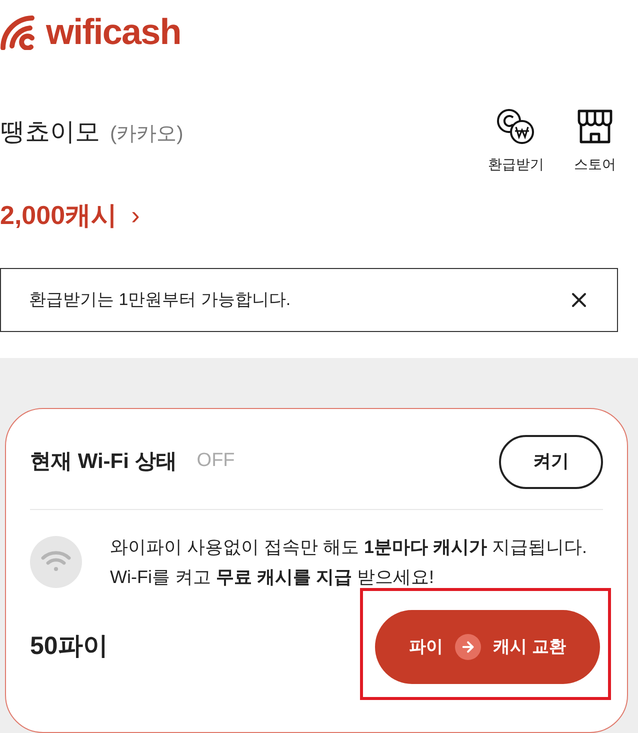  Describe the element at coordinates (92, 215) in the screenshot. I see `balance-link: 2,000캐시 ›` at that location.